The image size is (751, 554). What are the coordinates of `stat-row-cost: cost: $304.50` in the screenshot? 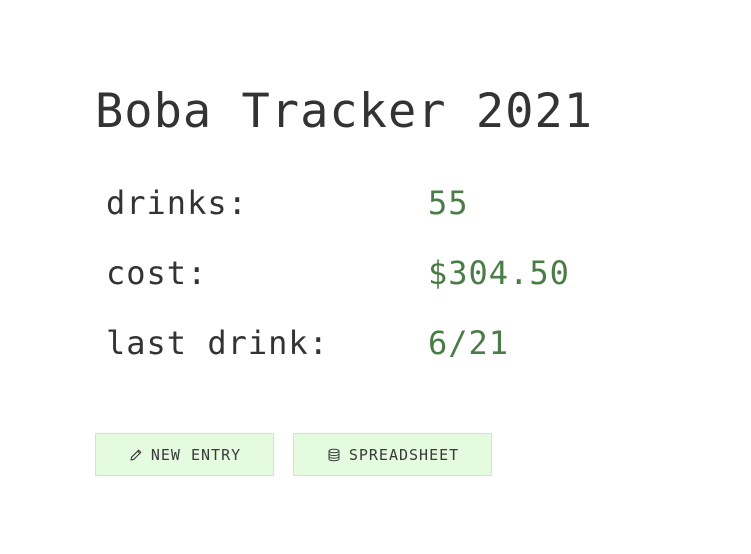 It's located at (349, 289).